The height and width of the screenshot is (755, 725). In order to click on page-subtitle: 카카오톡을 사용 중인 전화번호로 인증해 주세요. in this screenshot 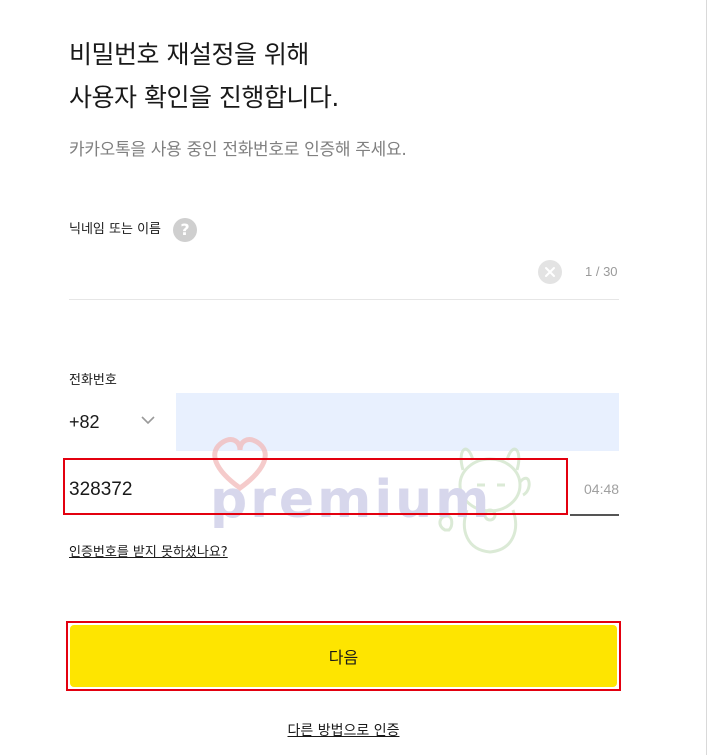, I will do `click(238, 150)`.